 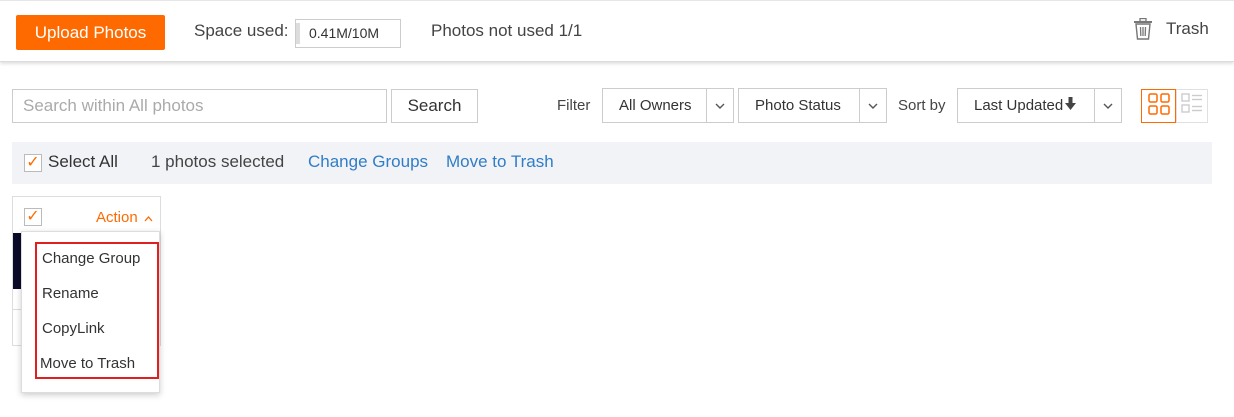 I want to click on list-view-icon, so click(x=1192, y=106).